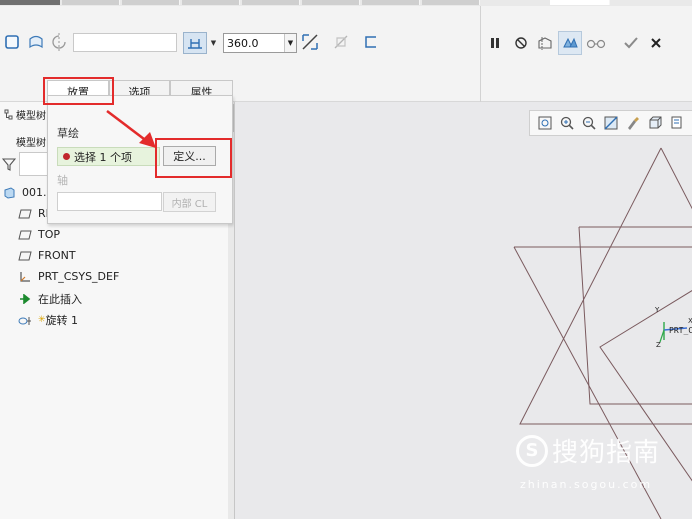  I want to click on variable-angle-icon, so click(195, 44).